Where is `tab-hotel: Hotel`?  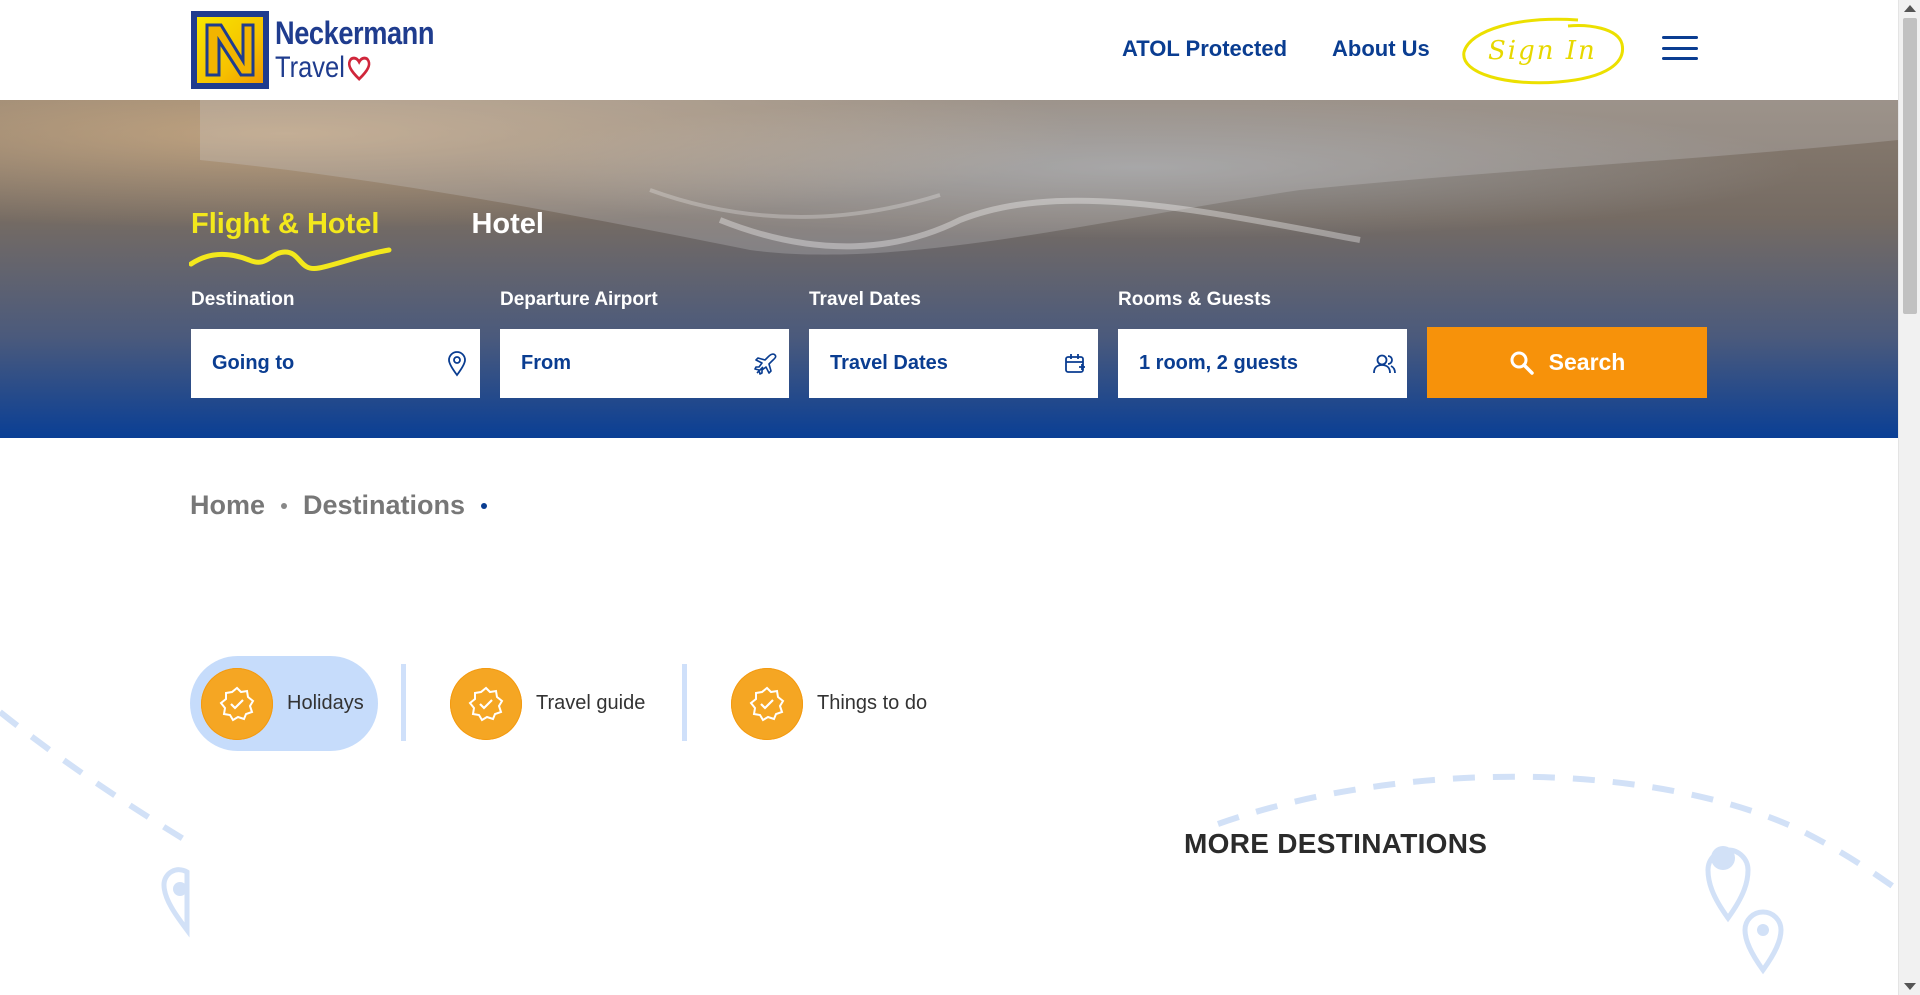 tab-hotel: Hotel is located at coordinates (507, 224).